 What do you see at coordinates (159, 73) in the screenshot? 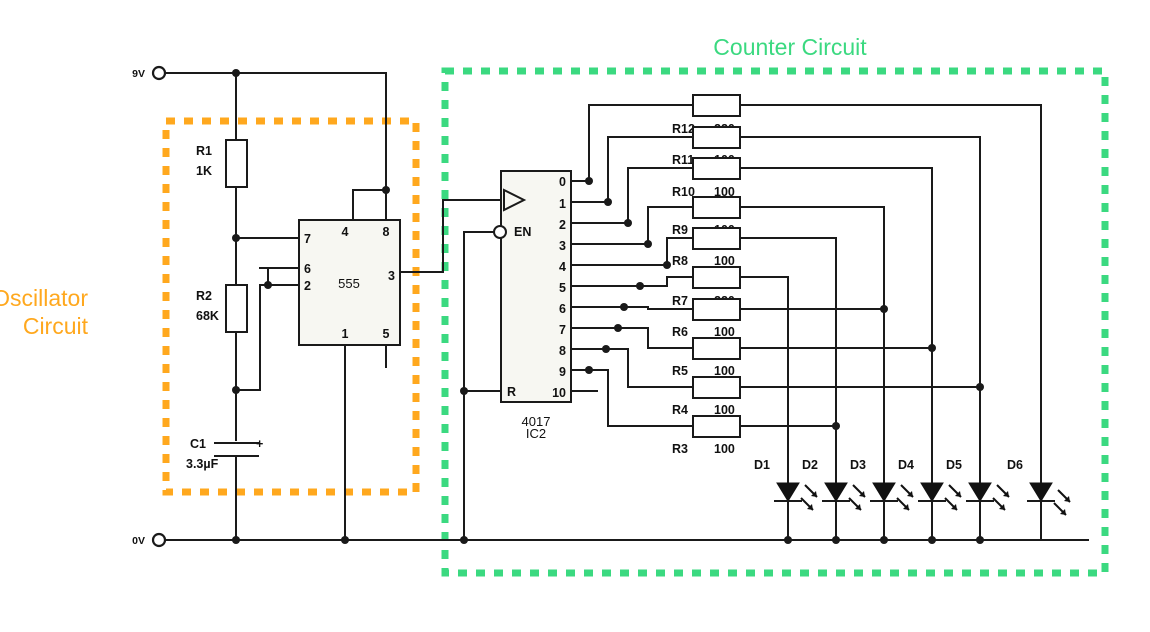
I see `terminal-9v` at bounding box center [159, 73].